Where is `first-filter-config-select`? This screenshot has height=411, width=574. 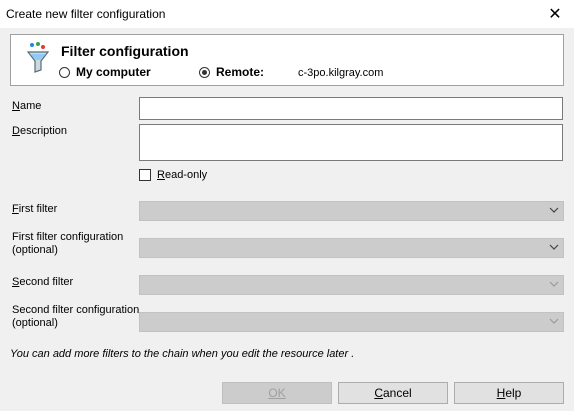 first-filter-config-select is located at coordinates (351, 248).